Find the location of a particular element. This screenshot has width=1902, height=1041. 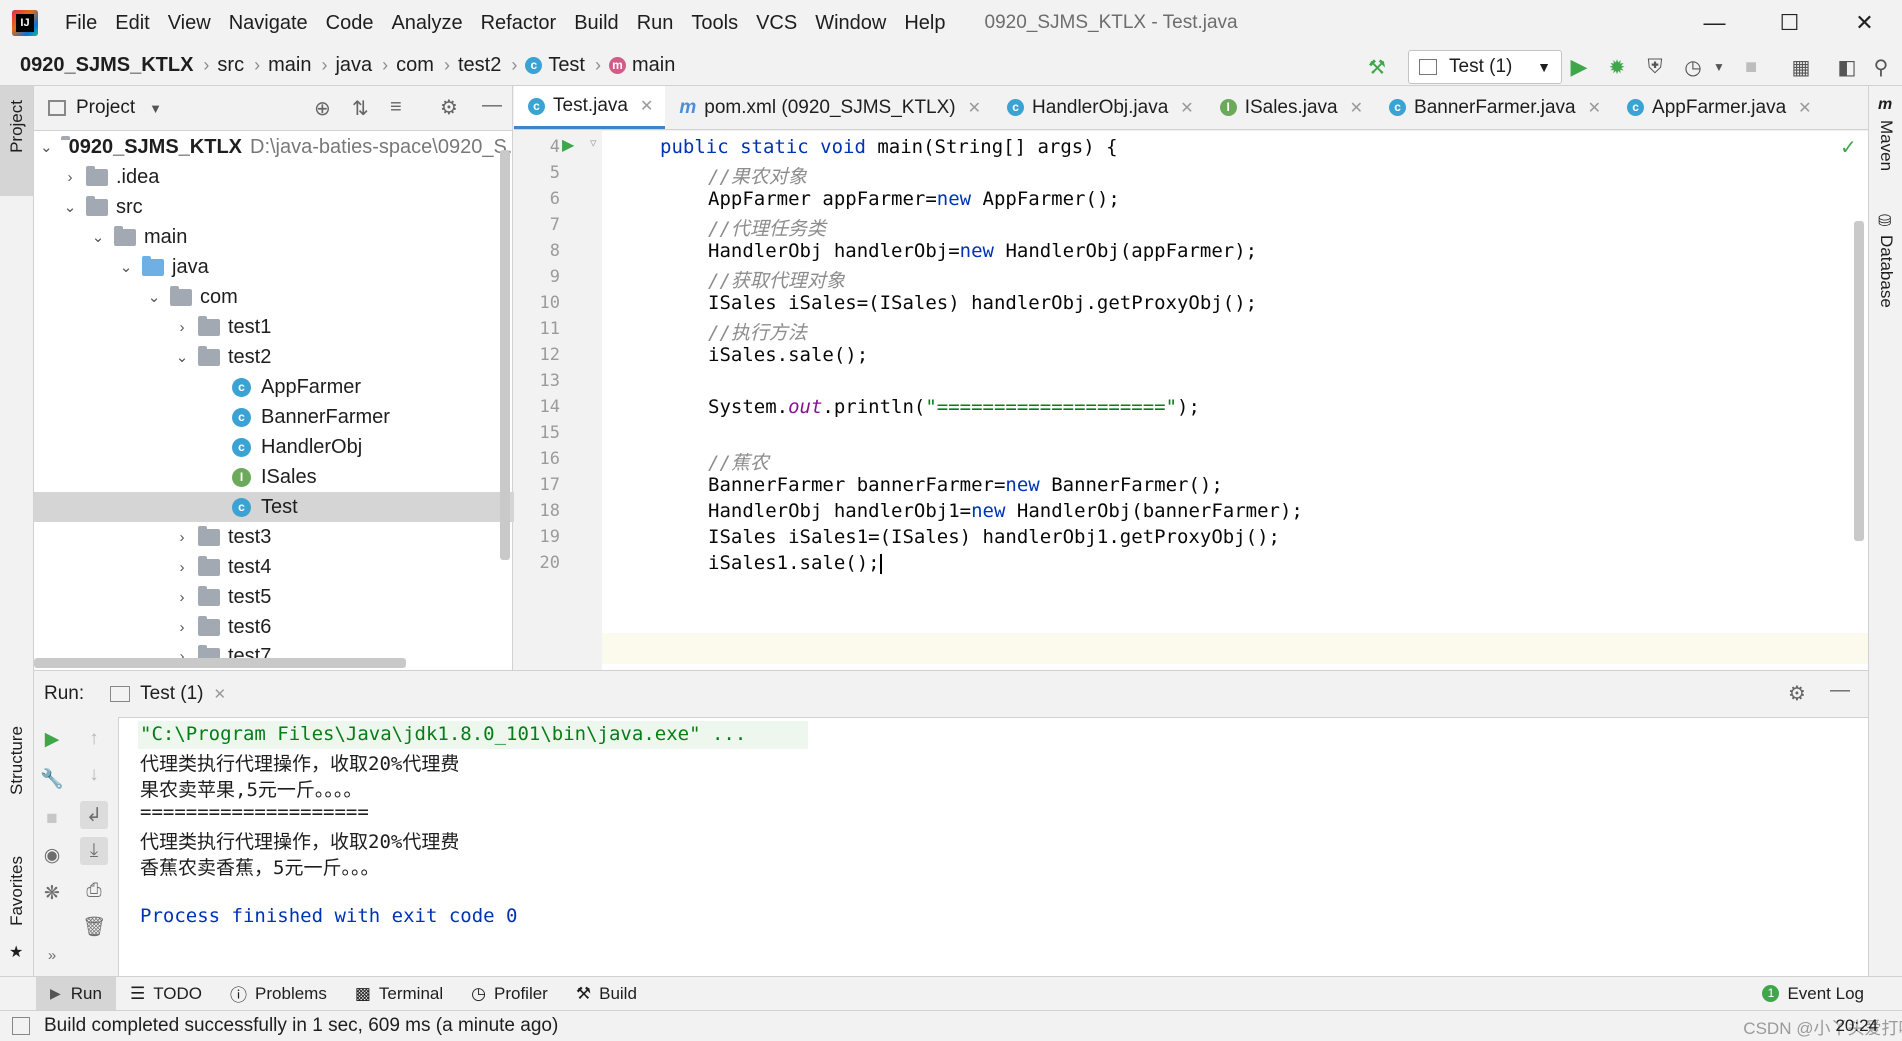

soft-wrap-icon: ↲ is located at coordinates (94, 815).